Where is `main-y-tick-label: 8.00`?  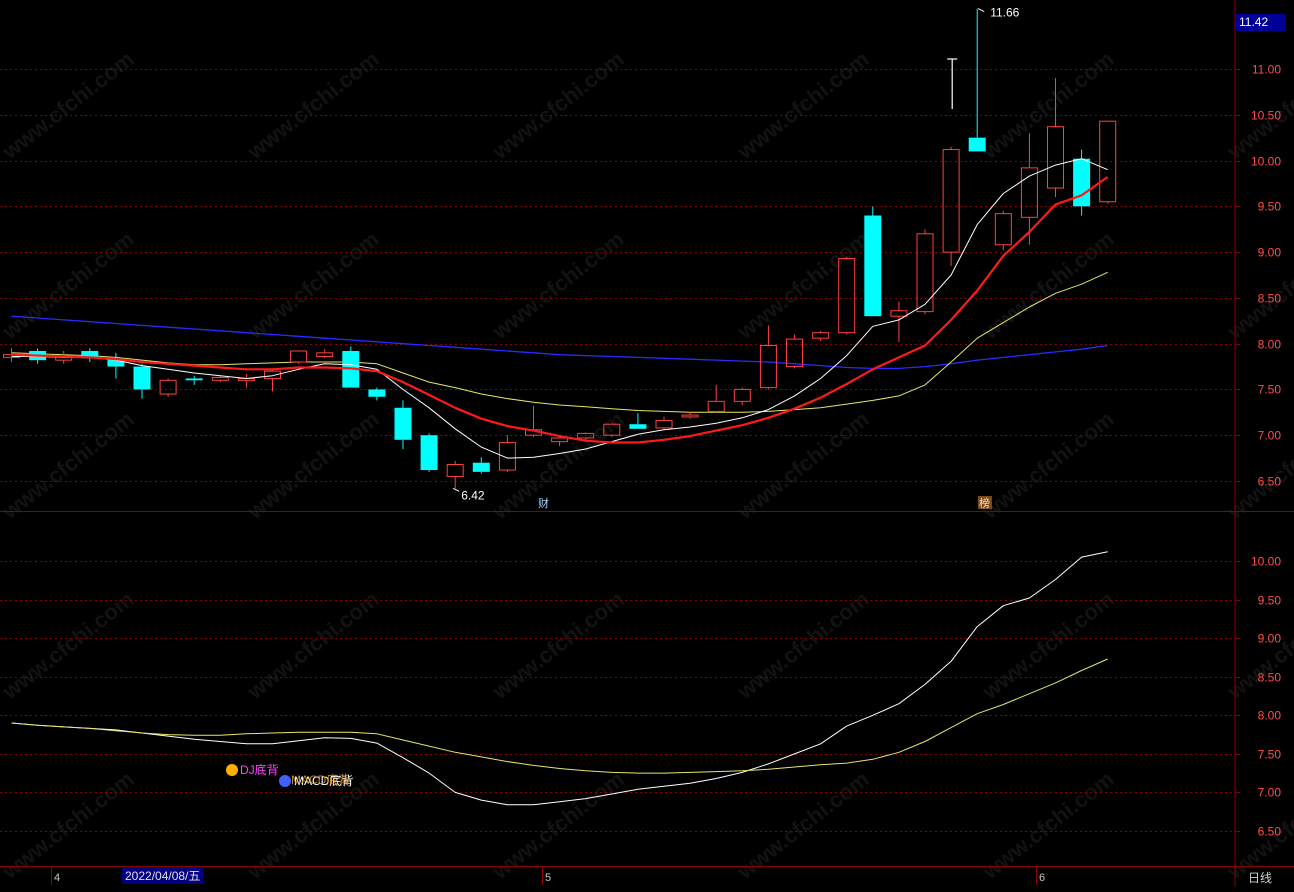 main-y-tick-label: 8.00 is located at coordinates (1270, 345).